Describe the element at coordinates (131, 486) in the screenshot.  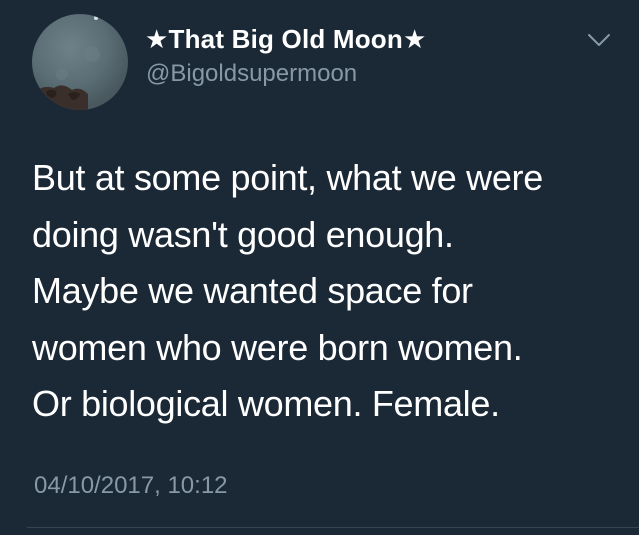
I see `tweet-timestamp: 04/10/2017, 10:12` at that location.